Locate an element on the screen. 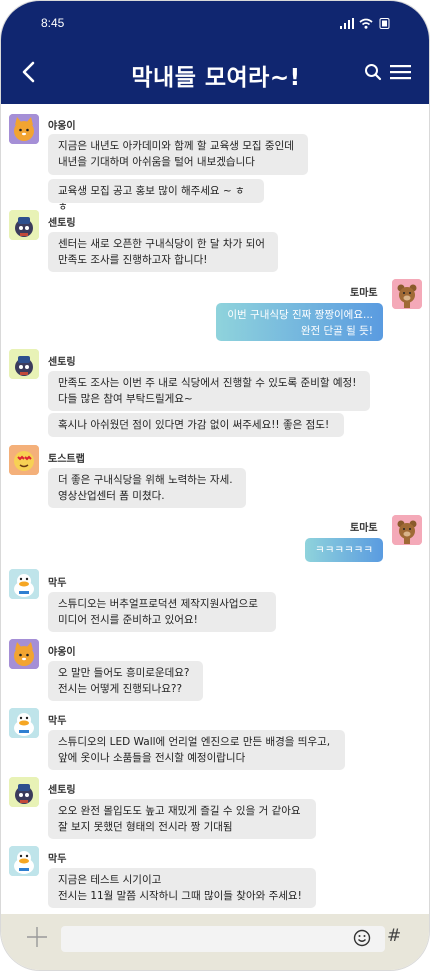  message-bubble: 더 좋은 구내식당을 위해 노력하는 자세. 영상산업센터 폼 미쳤다. is located at coordinates (147, 488).